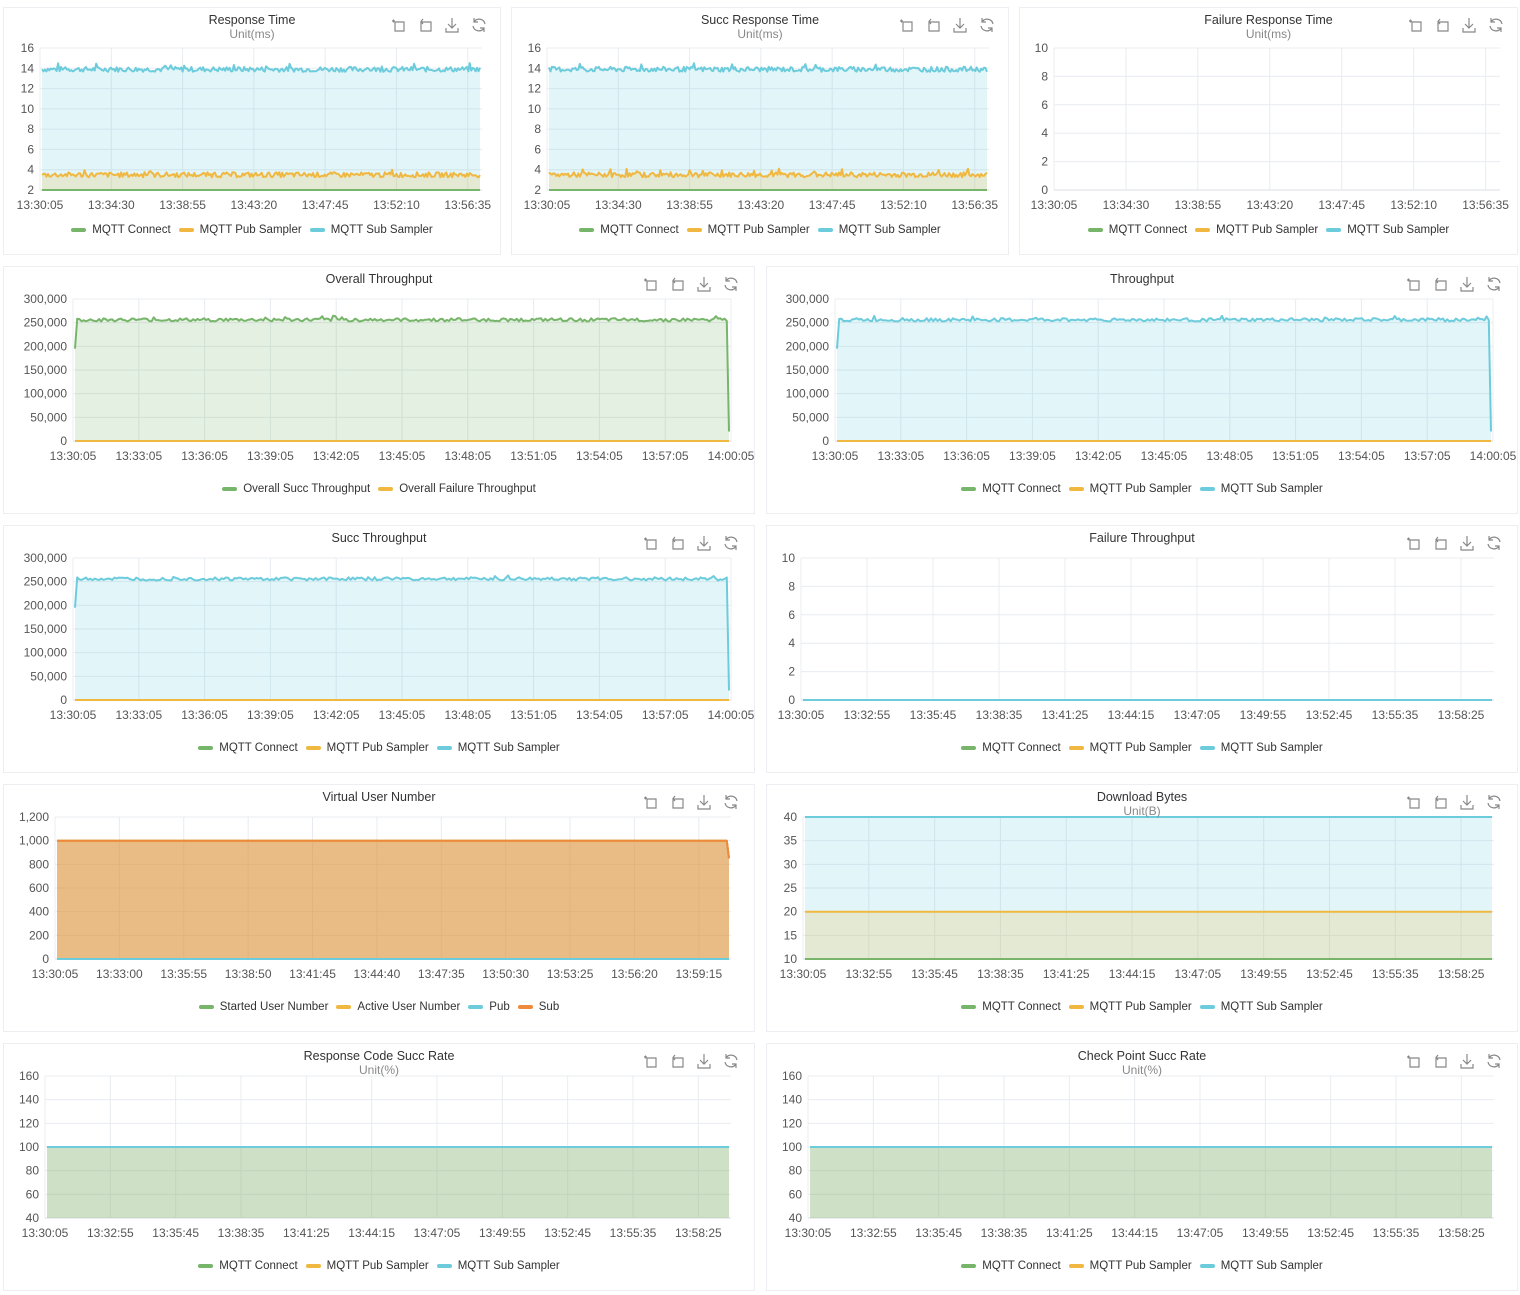 This screenshot has width=1520, height=1295. What do you see at coordinates (398, 1007) in the screenshot?
I see `legend-item: Active User Number` at bounding box center [398, 1007].